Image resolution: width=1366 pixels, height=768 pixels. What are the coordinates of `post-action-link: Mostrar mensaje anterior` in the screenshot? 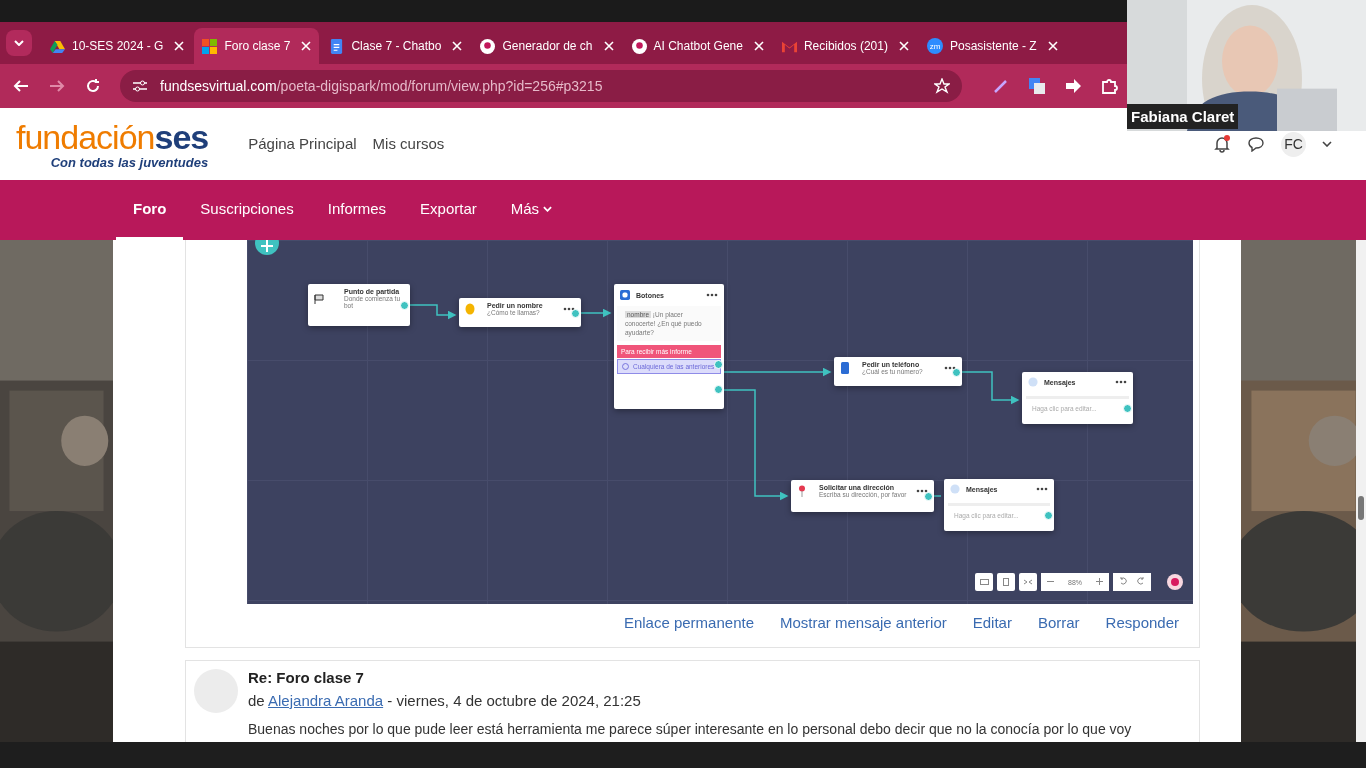 It's located at (863, 622).